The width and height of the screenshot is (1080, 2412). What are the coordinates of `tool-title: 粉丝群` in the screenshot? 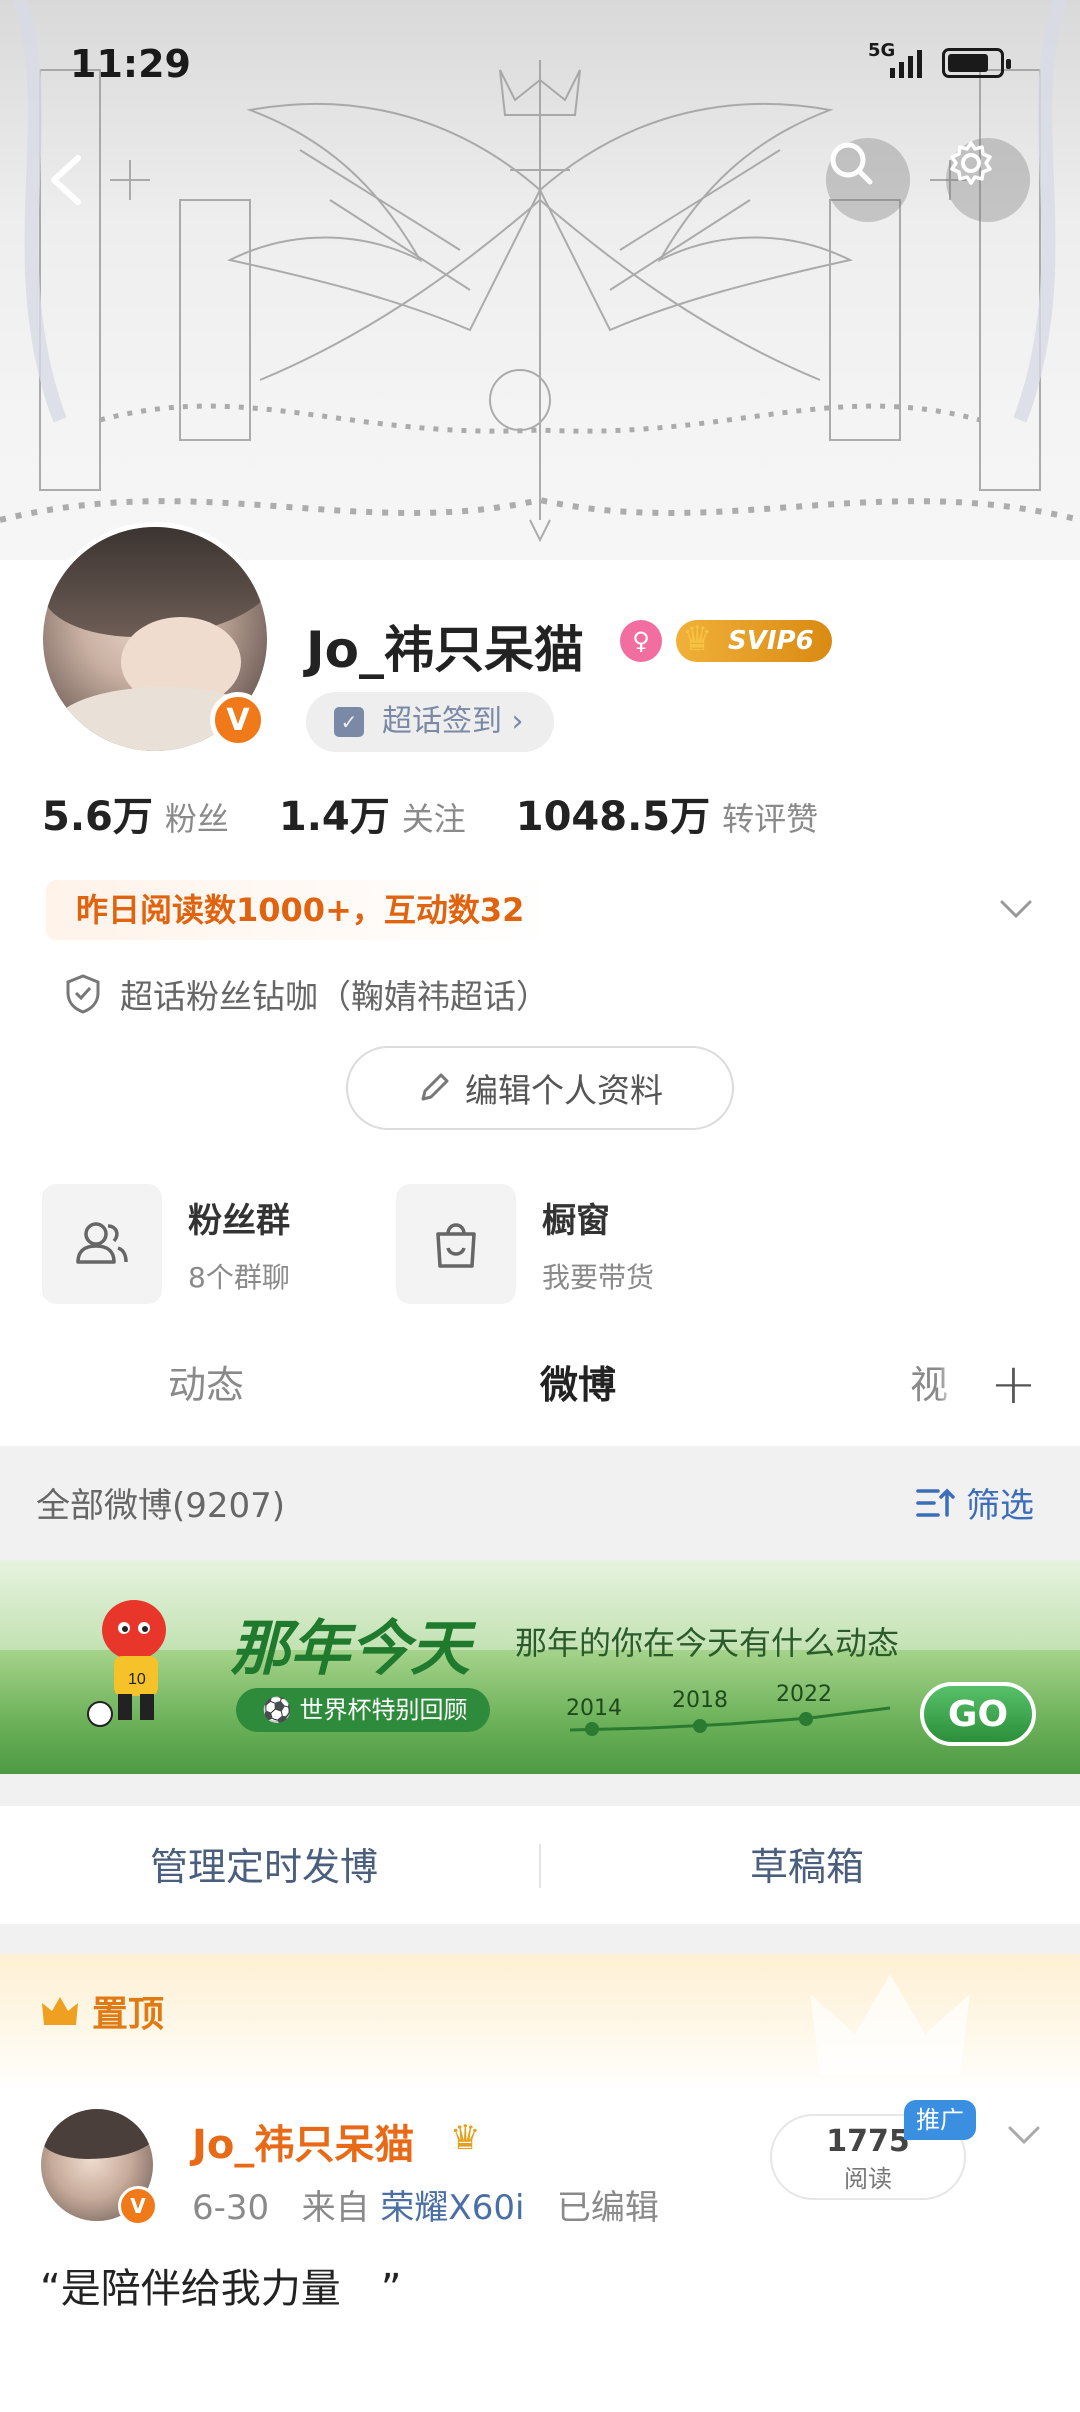 It's located at (239, 1220).